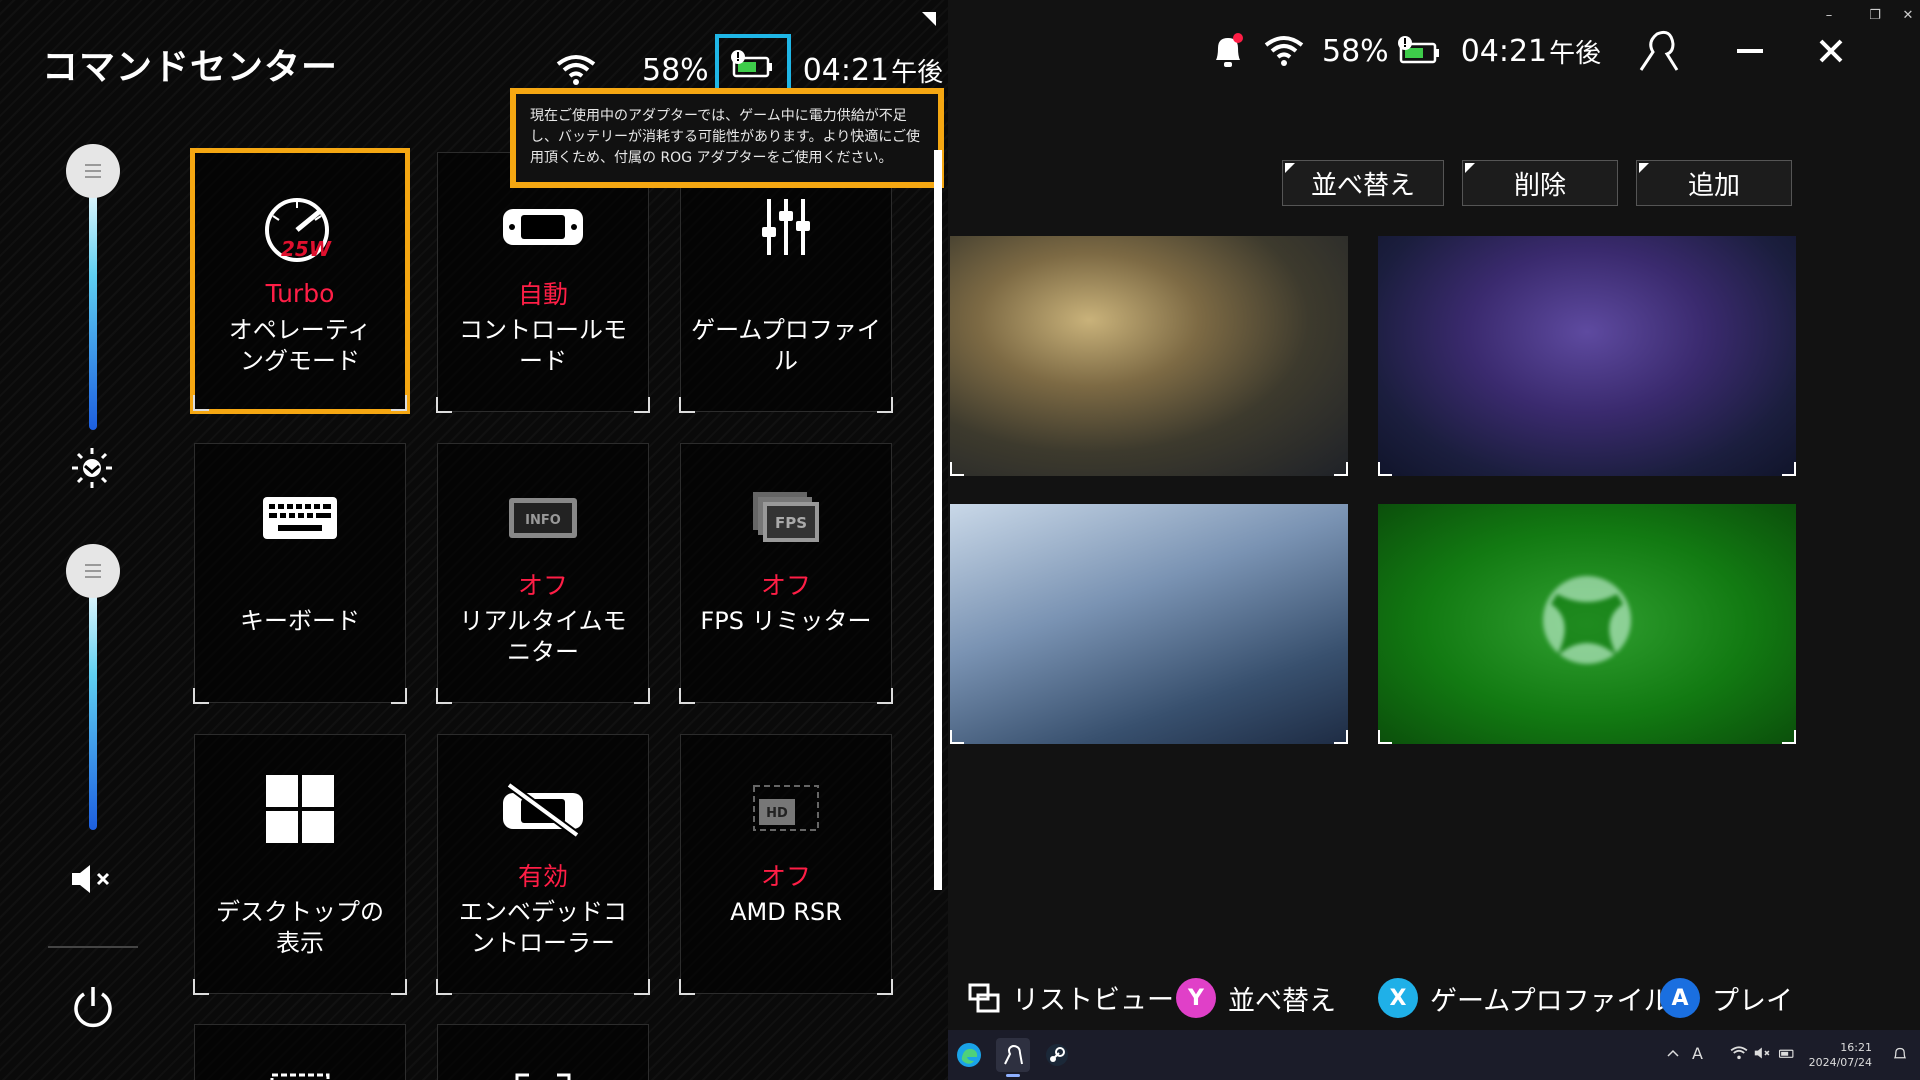  What do you see at coordinates (1840, 1062) in the screenshot?
I see `taskbar-date: 2024/07/24` at bounding box center [1840, 1062].